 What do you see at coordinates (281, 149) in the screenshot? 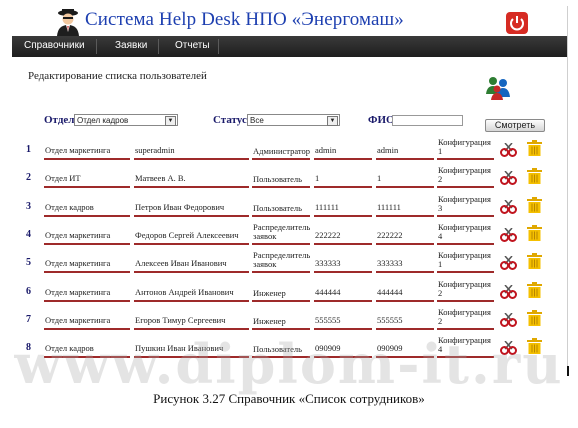
I see `cell-role: Администратор` at bounding box center [281, 149].